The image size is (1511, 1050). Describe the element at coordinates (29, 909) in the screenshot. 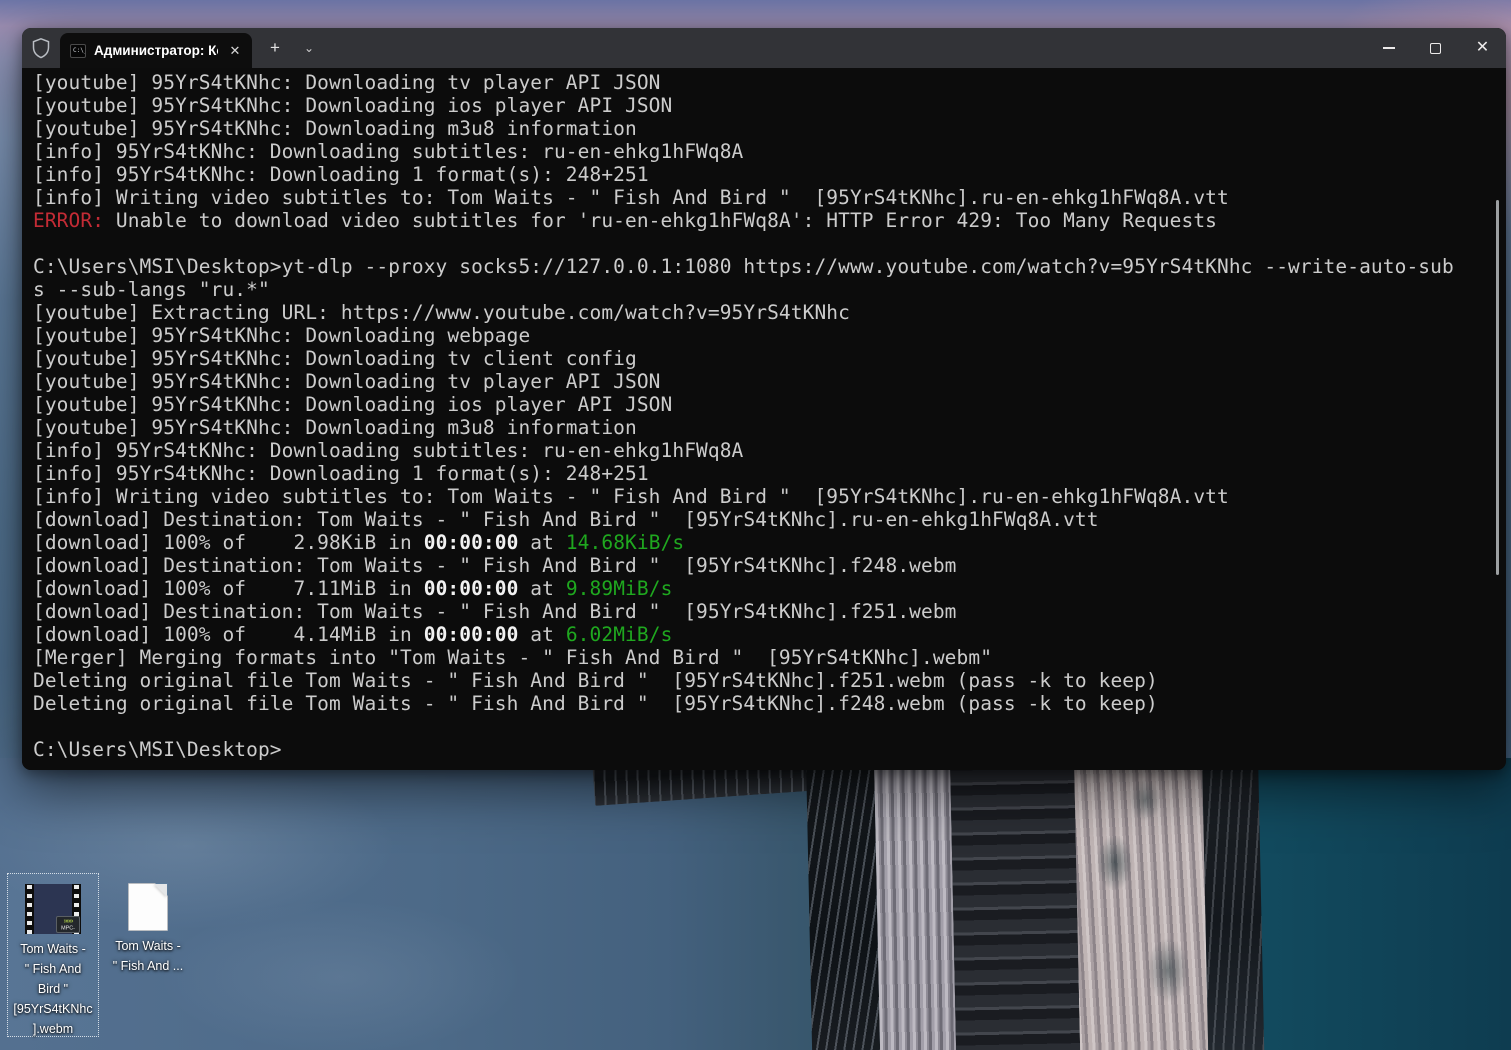

I see `filmstrip-sprockets-left` at that location.